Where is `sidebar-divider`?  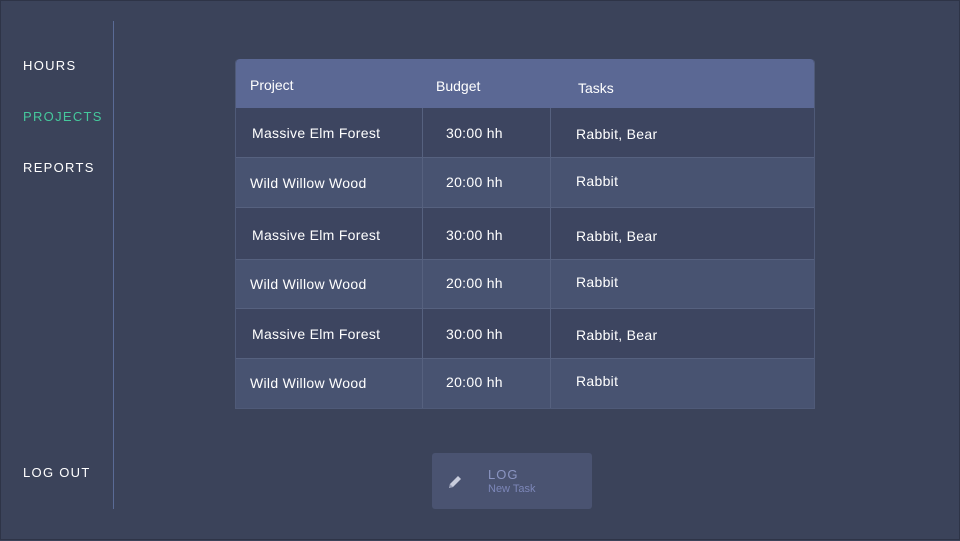
sidebar-divider is located at coordinates (113, 265).